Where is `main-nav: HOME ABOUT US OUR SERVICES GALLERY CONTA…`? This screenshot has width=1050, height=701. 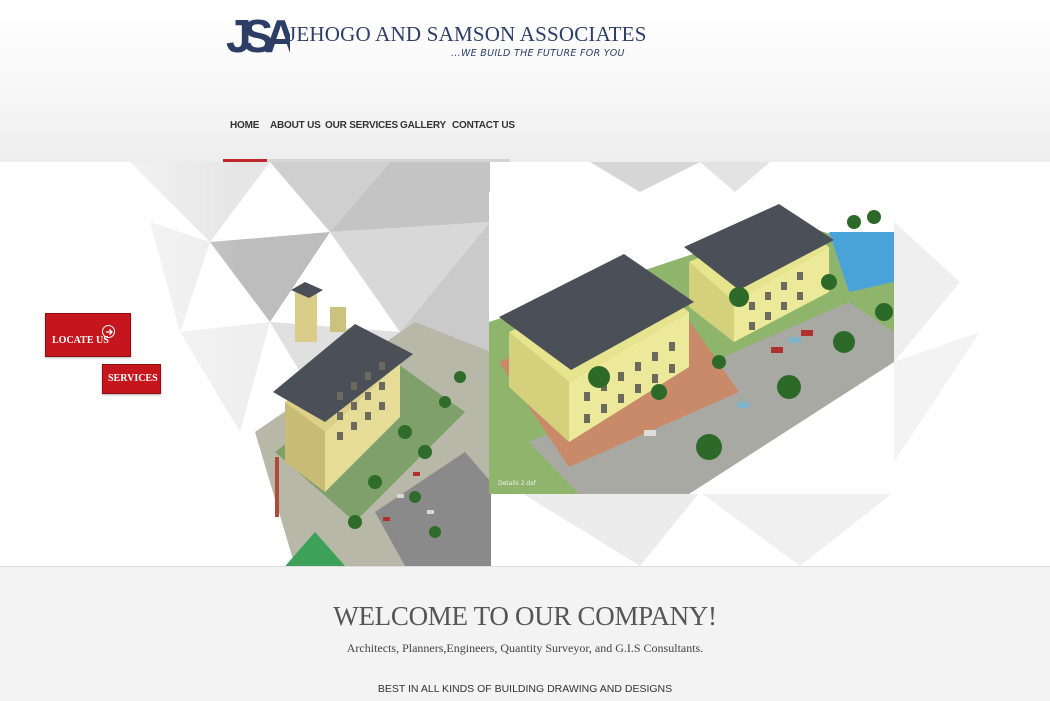 main-nav: HOME ABOUT US OUR SERVICES GALLERY CONTA… is located at coordinates (368, 138).